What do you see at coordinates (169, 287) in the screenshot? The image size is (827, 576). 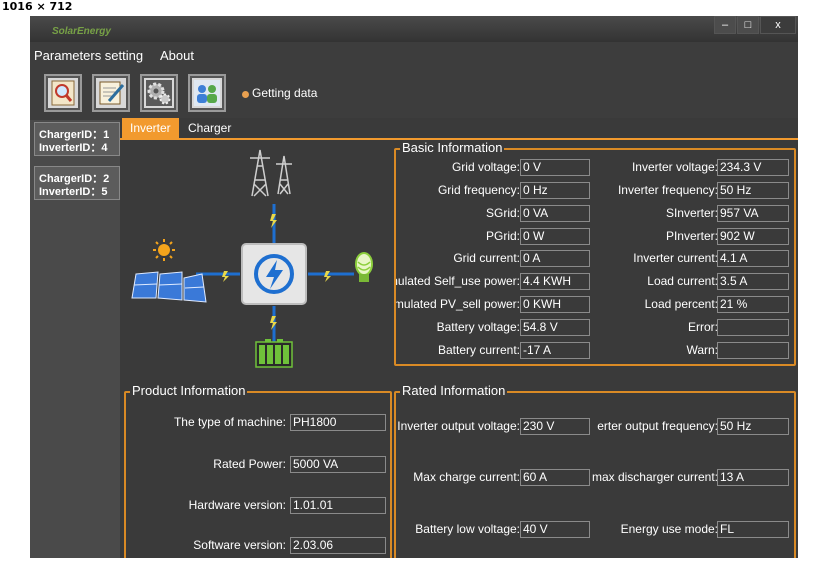 I see `solar-panel-icon` at bounding box center [169, 287].